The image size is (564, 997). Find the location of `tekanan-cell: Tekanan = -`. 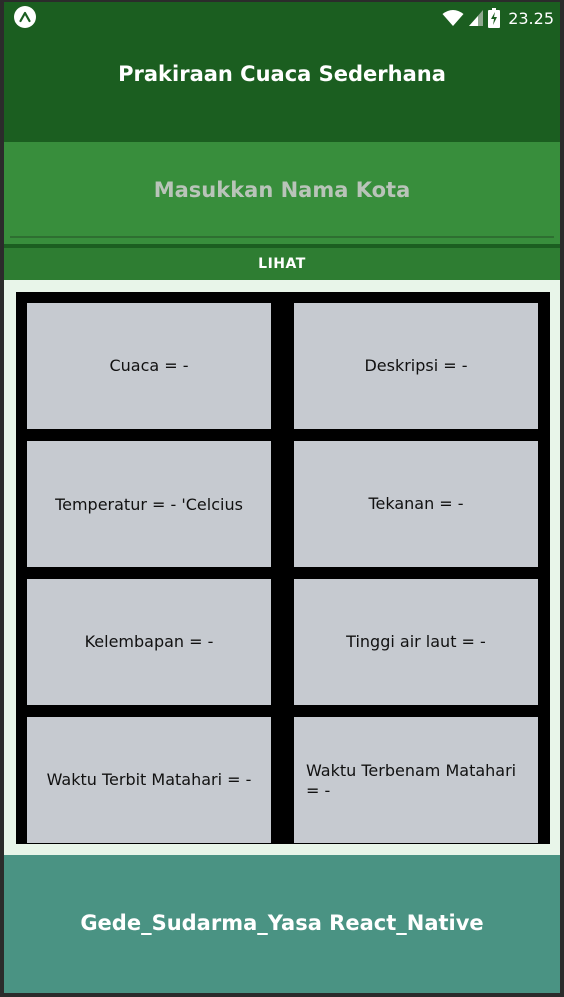

tekanan-cell: Tekanan = - is located at coordinates (416, 504).